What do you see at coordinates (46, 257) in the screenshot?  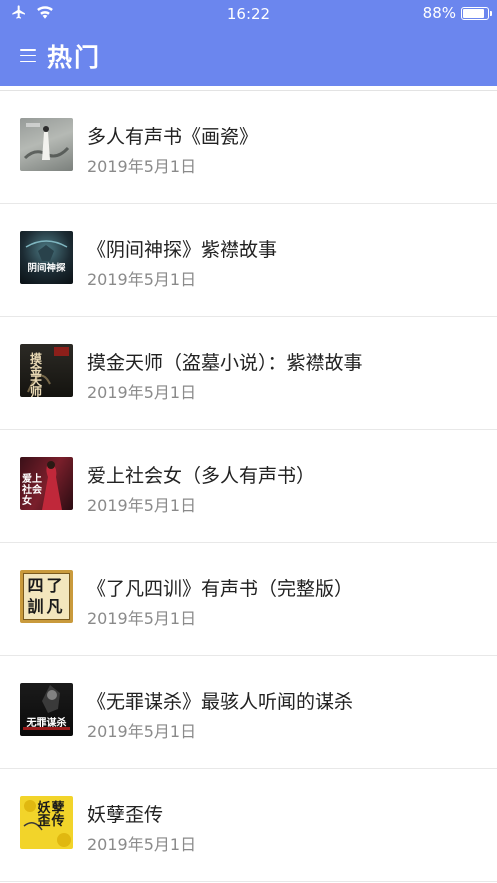 I see `book-cover: 阴间神探` at bounding box center [46, 257].